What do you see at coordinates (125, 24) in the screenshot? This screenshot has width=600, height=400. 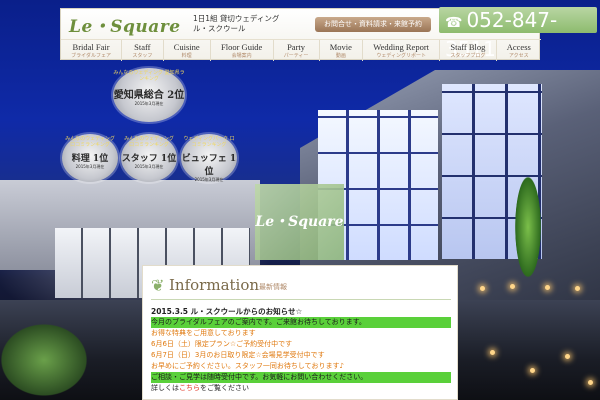 I see `site-logo: Le・Square` at bounding box center [125, 24].